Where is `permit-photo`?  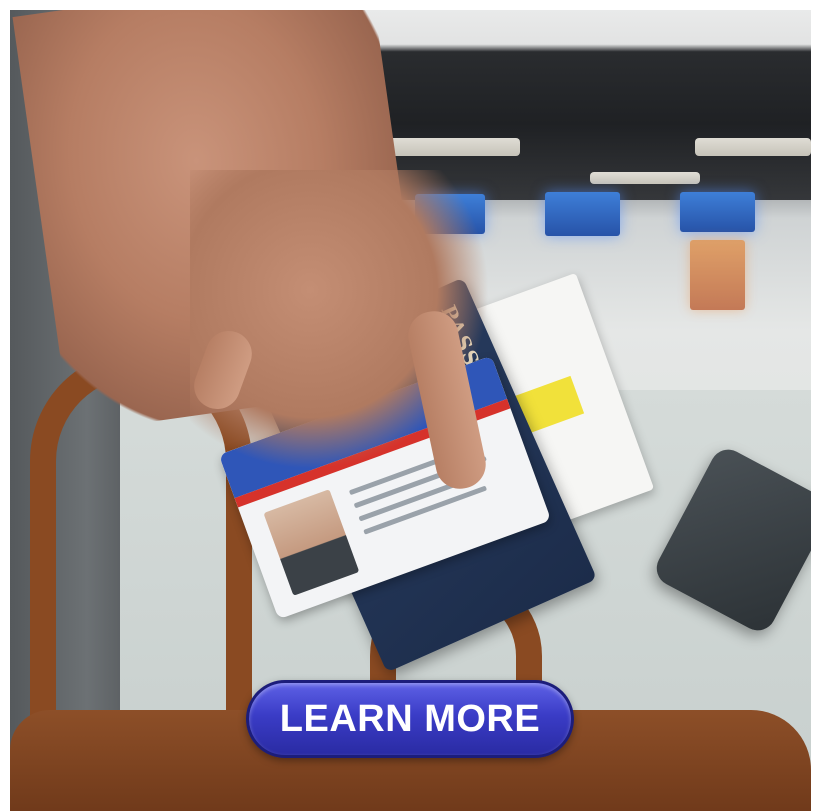
permit-photo is located at coordinates (311, 542).